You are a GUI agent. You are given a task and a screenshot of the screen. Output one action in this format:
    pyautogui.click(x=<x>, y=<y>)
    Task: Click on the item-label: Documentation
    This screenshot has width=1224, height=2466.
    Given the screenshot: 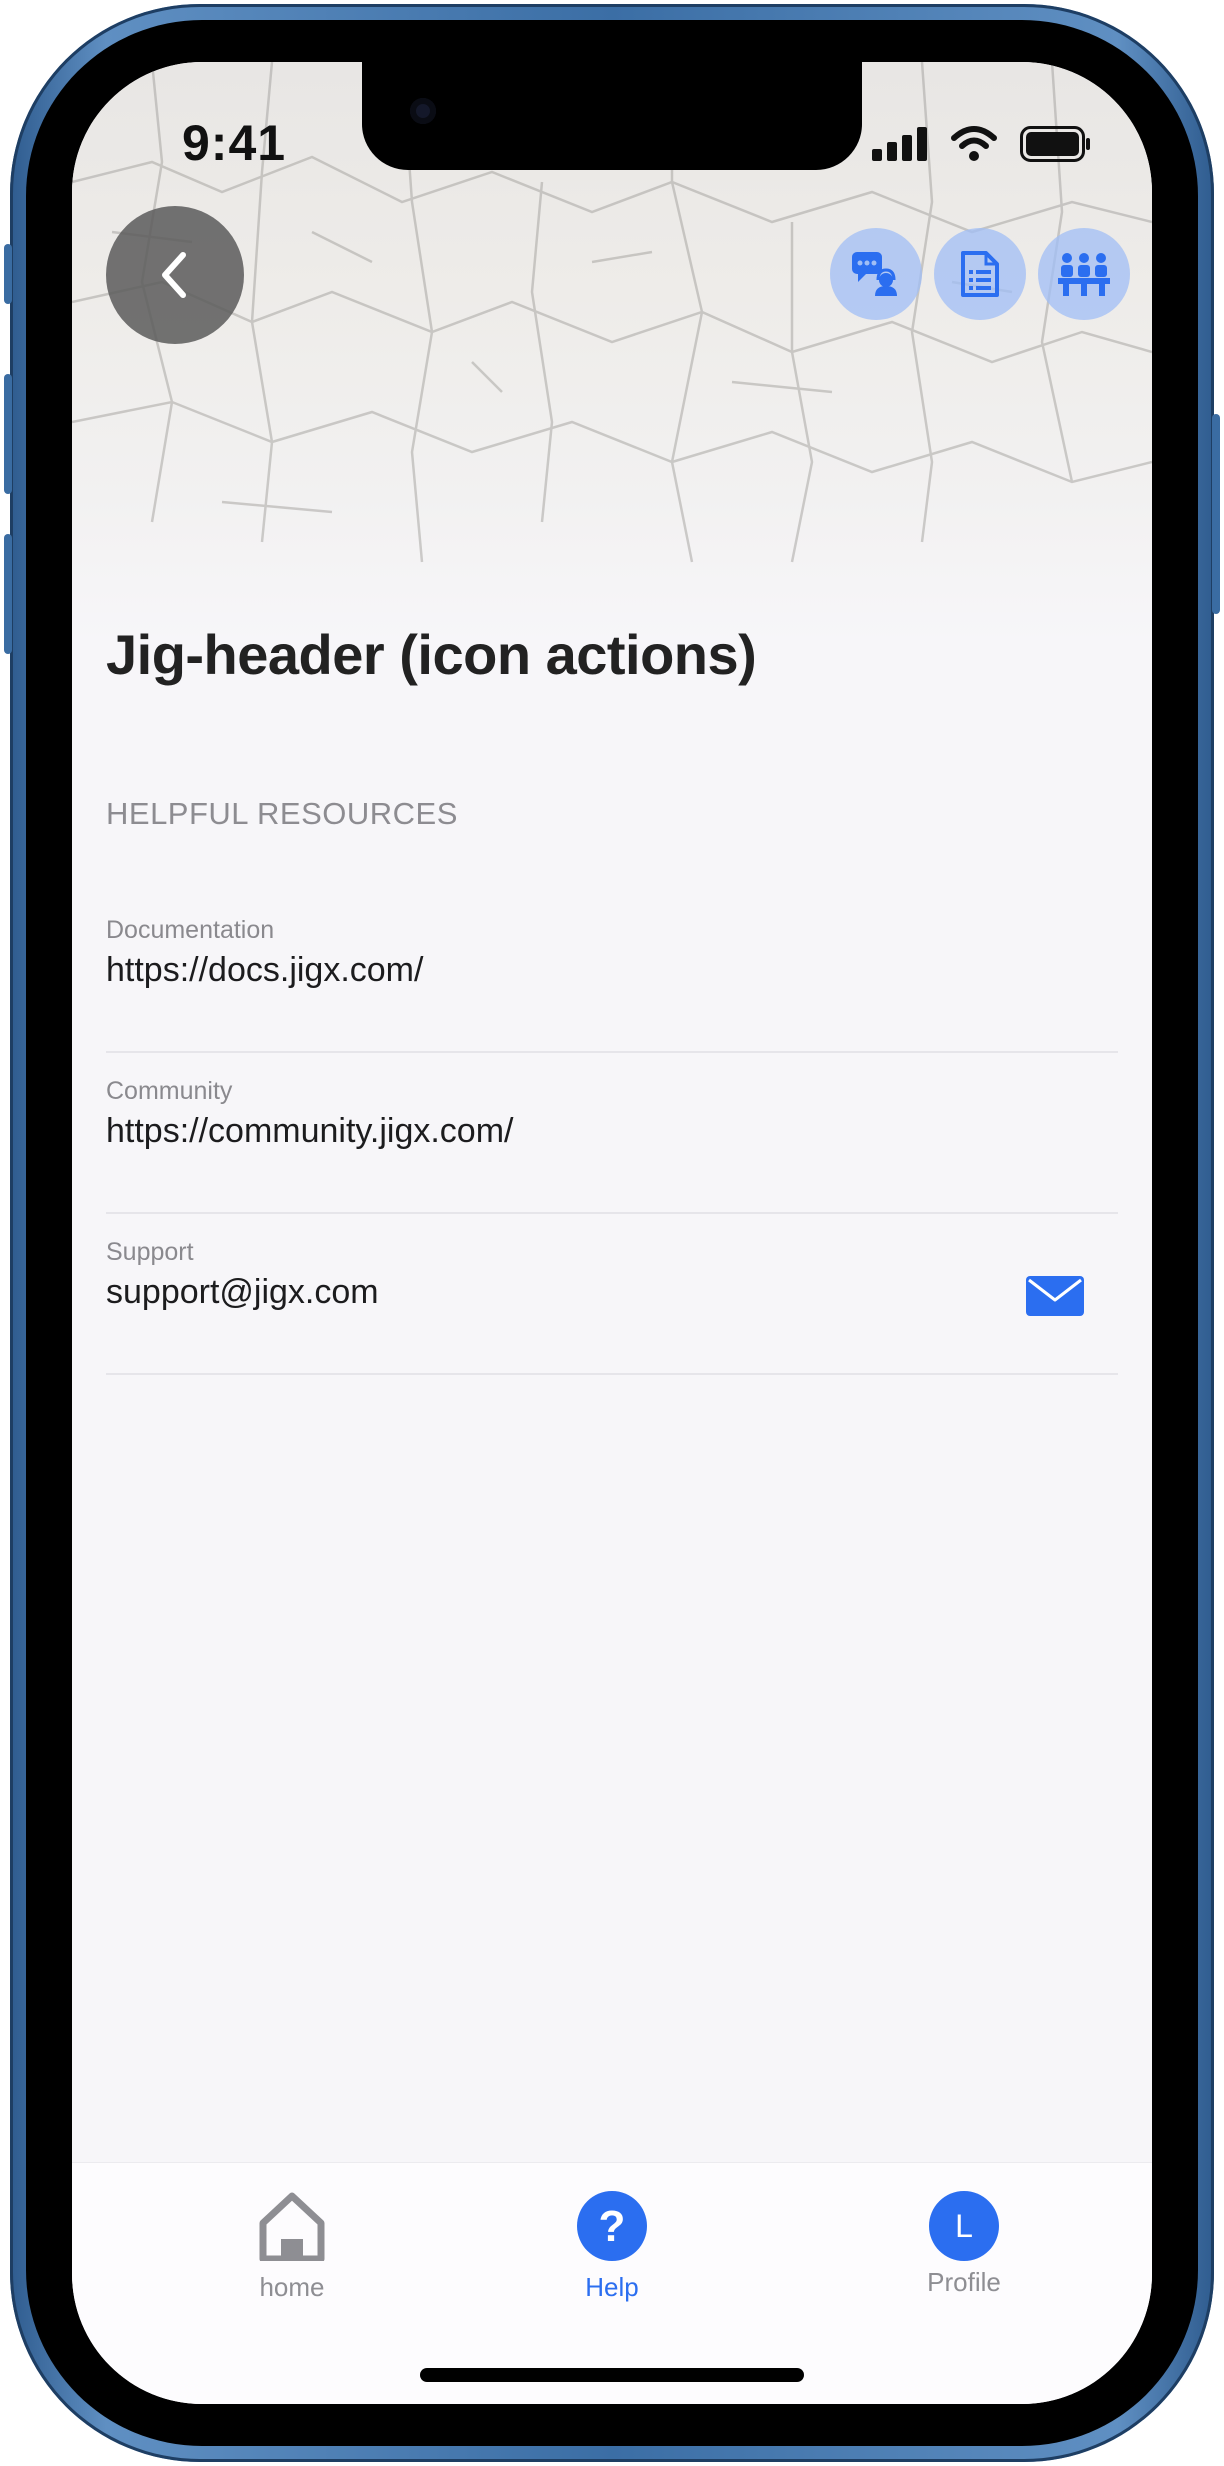 What is the action you would take?
    pyautogui.click(x=190, y=930)
    